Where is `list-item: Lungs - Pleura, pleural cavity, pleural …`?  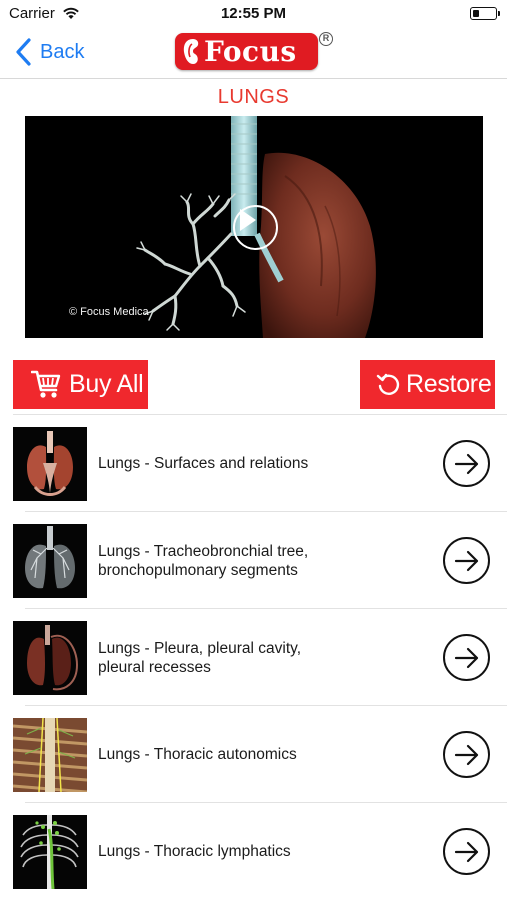
list-item: Lungs - Pleura, pleural cavity, pleural … is located at coordinates (253, 657).